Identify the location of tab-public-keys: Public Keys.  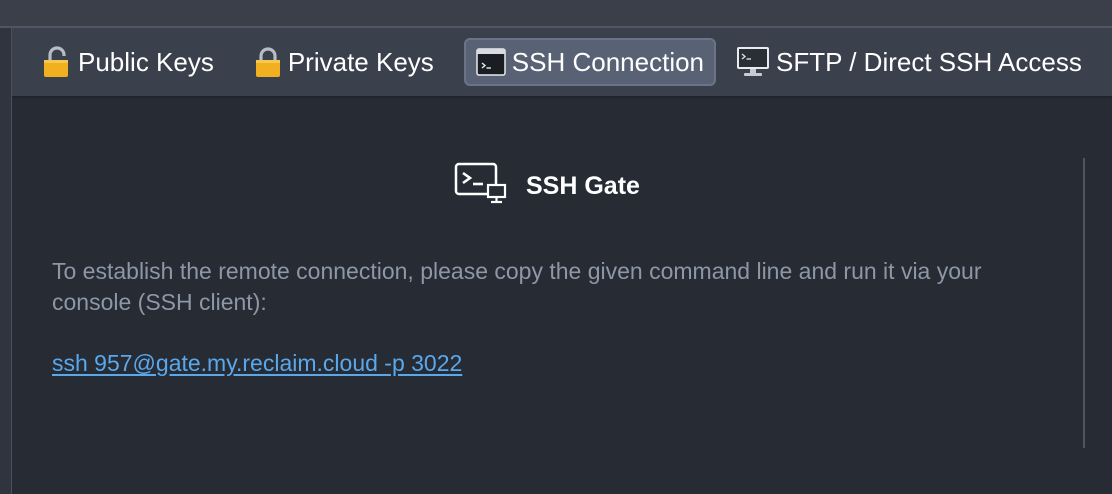
(128, 62).